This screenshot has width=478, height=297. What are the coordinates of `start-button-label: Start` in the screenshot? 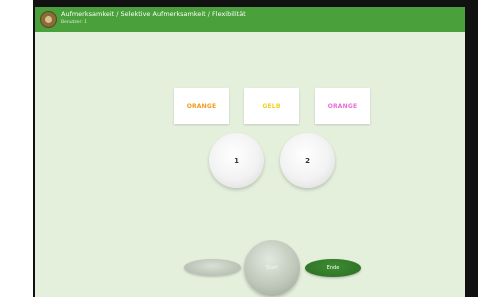 It's located at (272, 268).